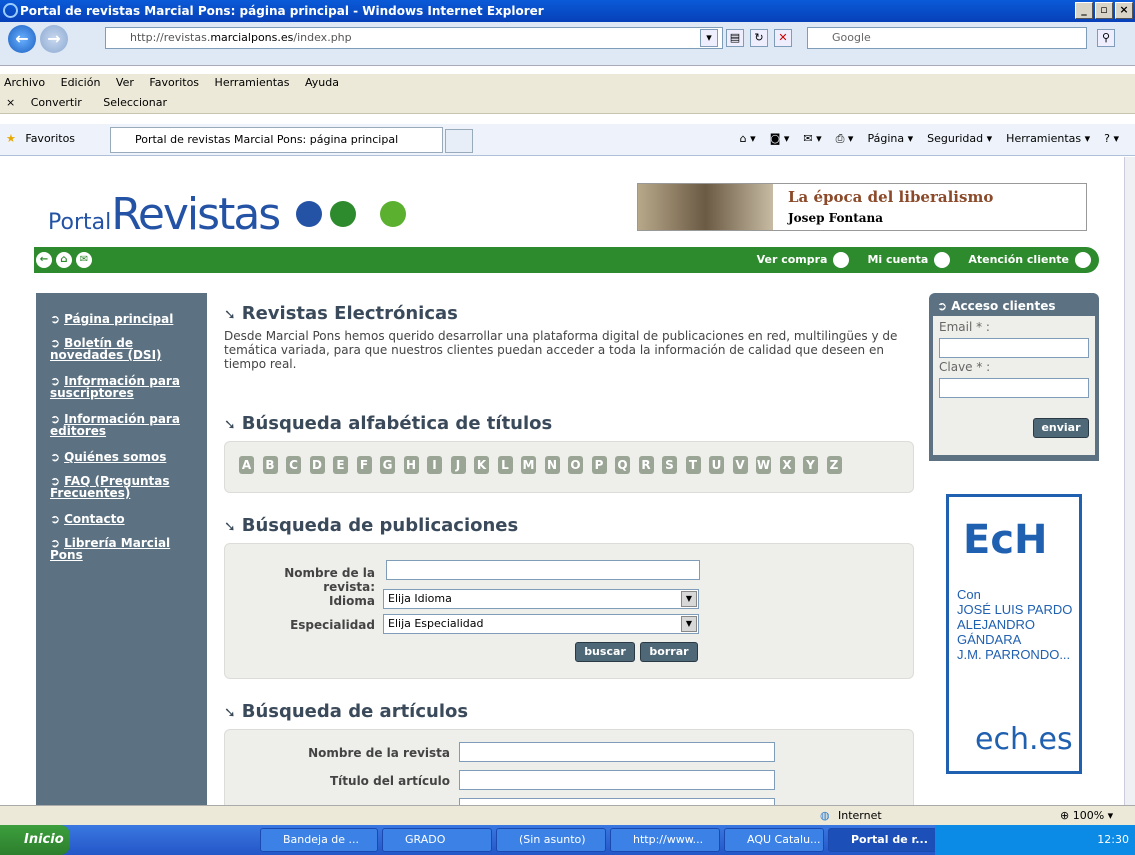 Image resolution: width=1135 pixels, height=855 pixels. I want to click on letter-v: V, so click(740, 465).